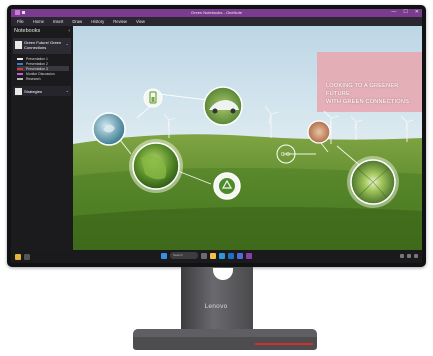 Image resolution: width=433 pixels, height=356 pixels. I want to click on section-label: Presentation 3, so click(37, 68).